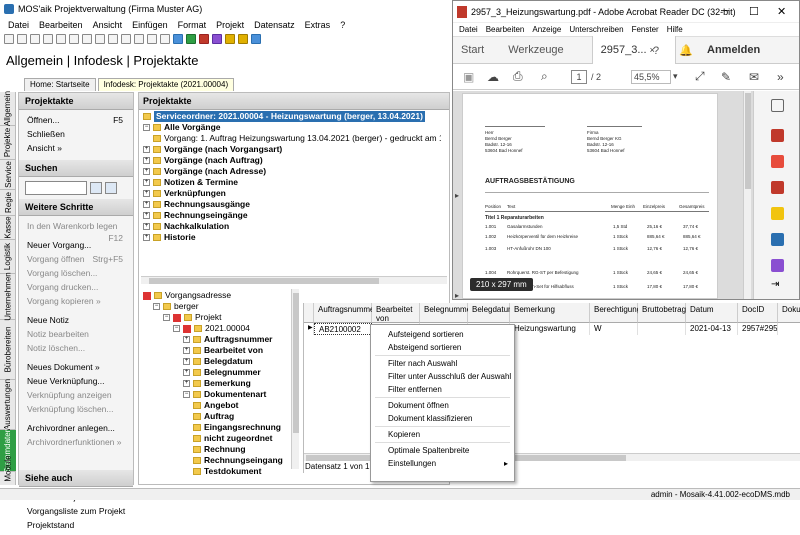 The image size is (800, 535). What do you see at coordinates (191, 39) in the screenshot?
I see `check-icon` at bounding box center [191, 39].